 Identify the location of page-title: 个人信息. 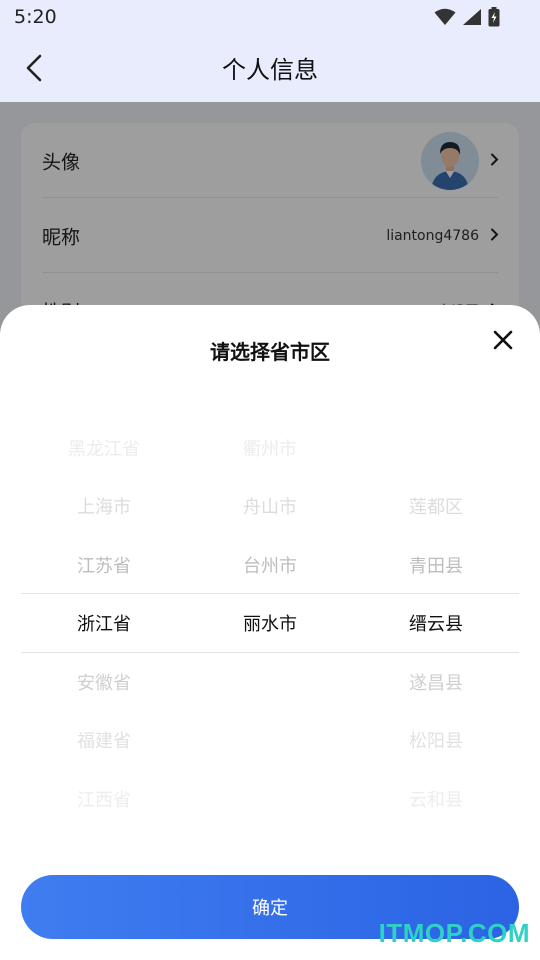
(270, 70).